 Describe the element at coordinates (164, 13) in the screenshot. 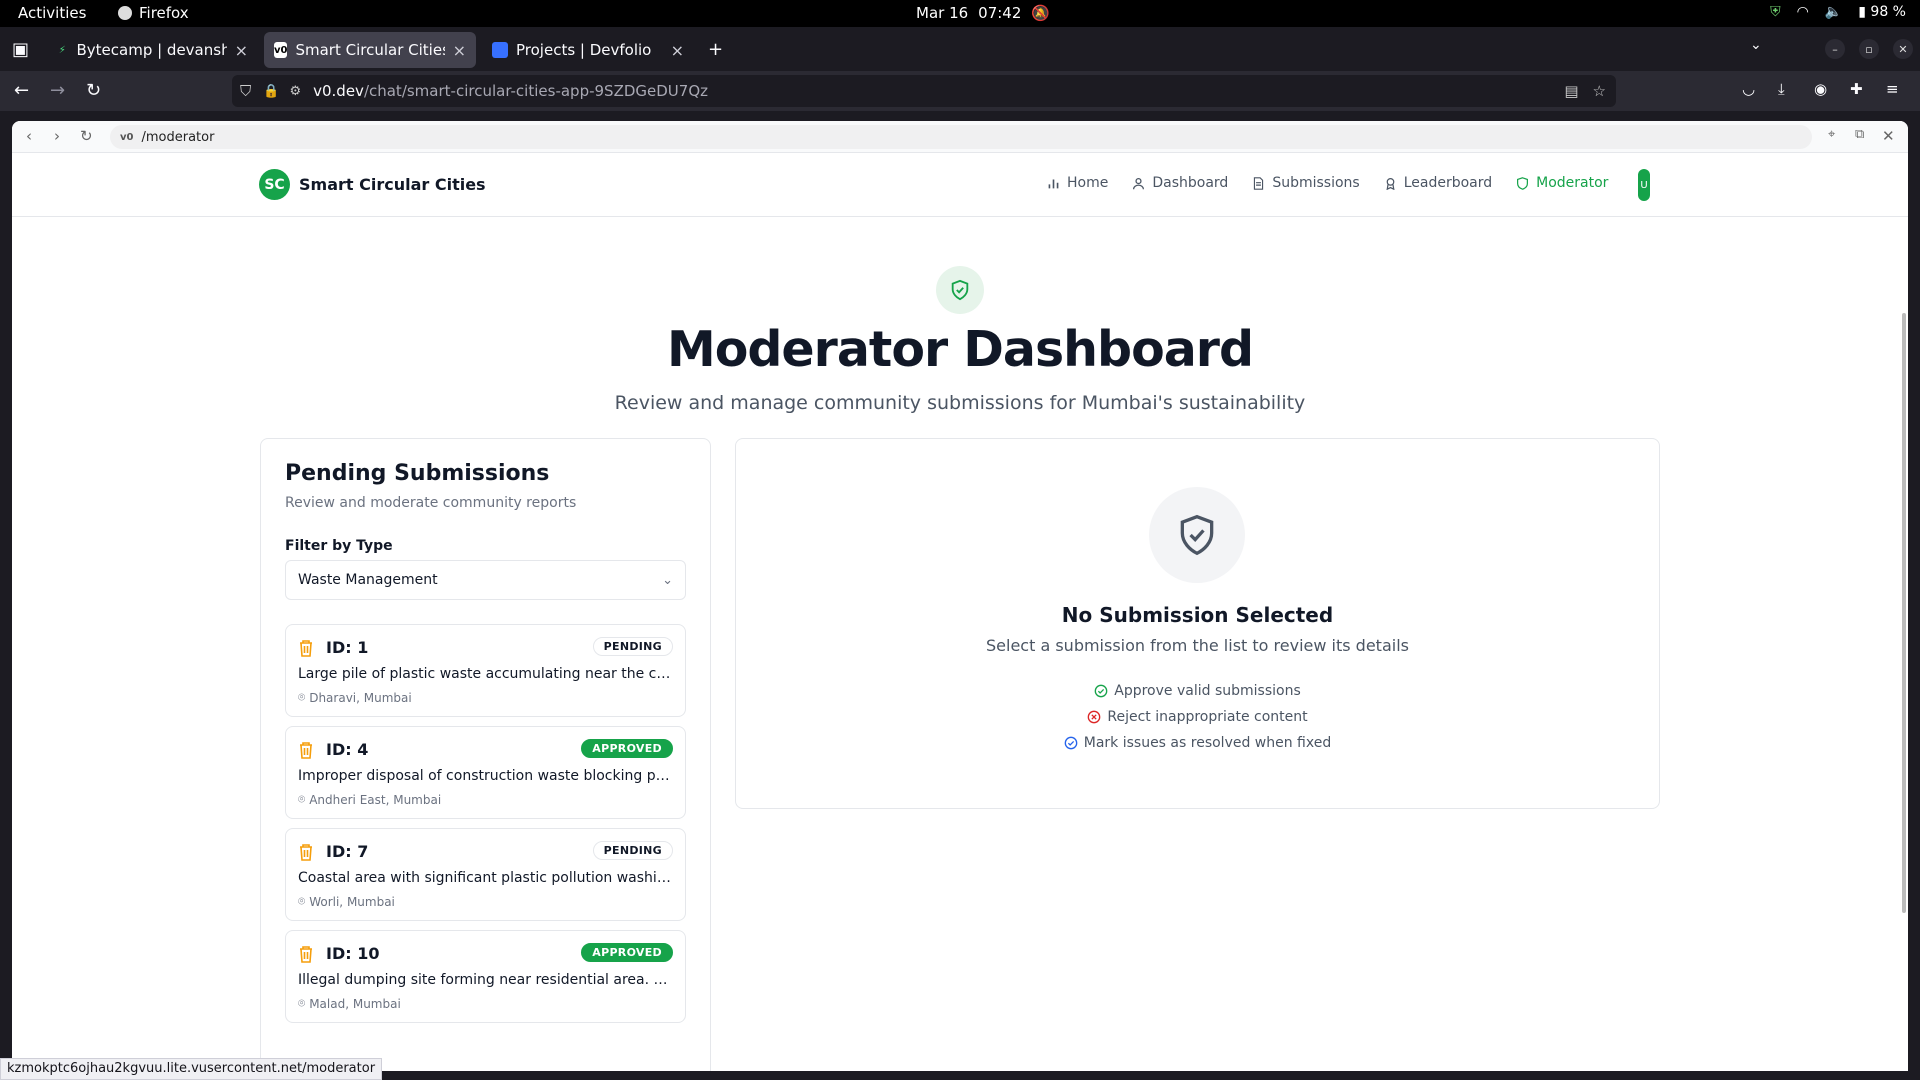

I see `app-name: Firefox` at that location.